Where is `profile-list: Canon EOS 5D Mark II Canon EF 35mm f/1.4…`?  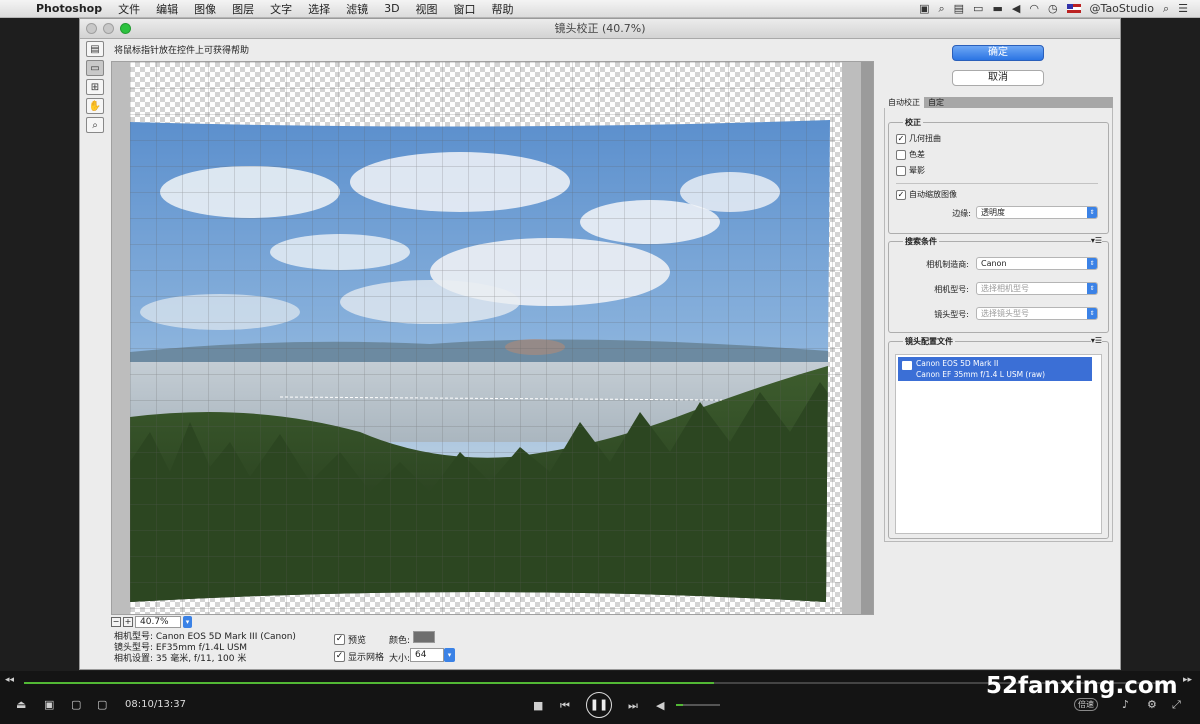
profile-list: Canon EOS 5D Mark II Canon EF 35mm f/1.4… is located at coordinates (998, 444).